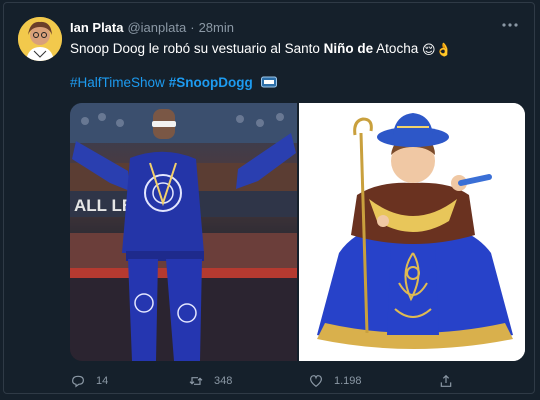 The width and height of the screenshot is (540, 400). I want to click on reply-count: 14, so click(102, 381).